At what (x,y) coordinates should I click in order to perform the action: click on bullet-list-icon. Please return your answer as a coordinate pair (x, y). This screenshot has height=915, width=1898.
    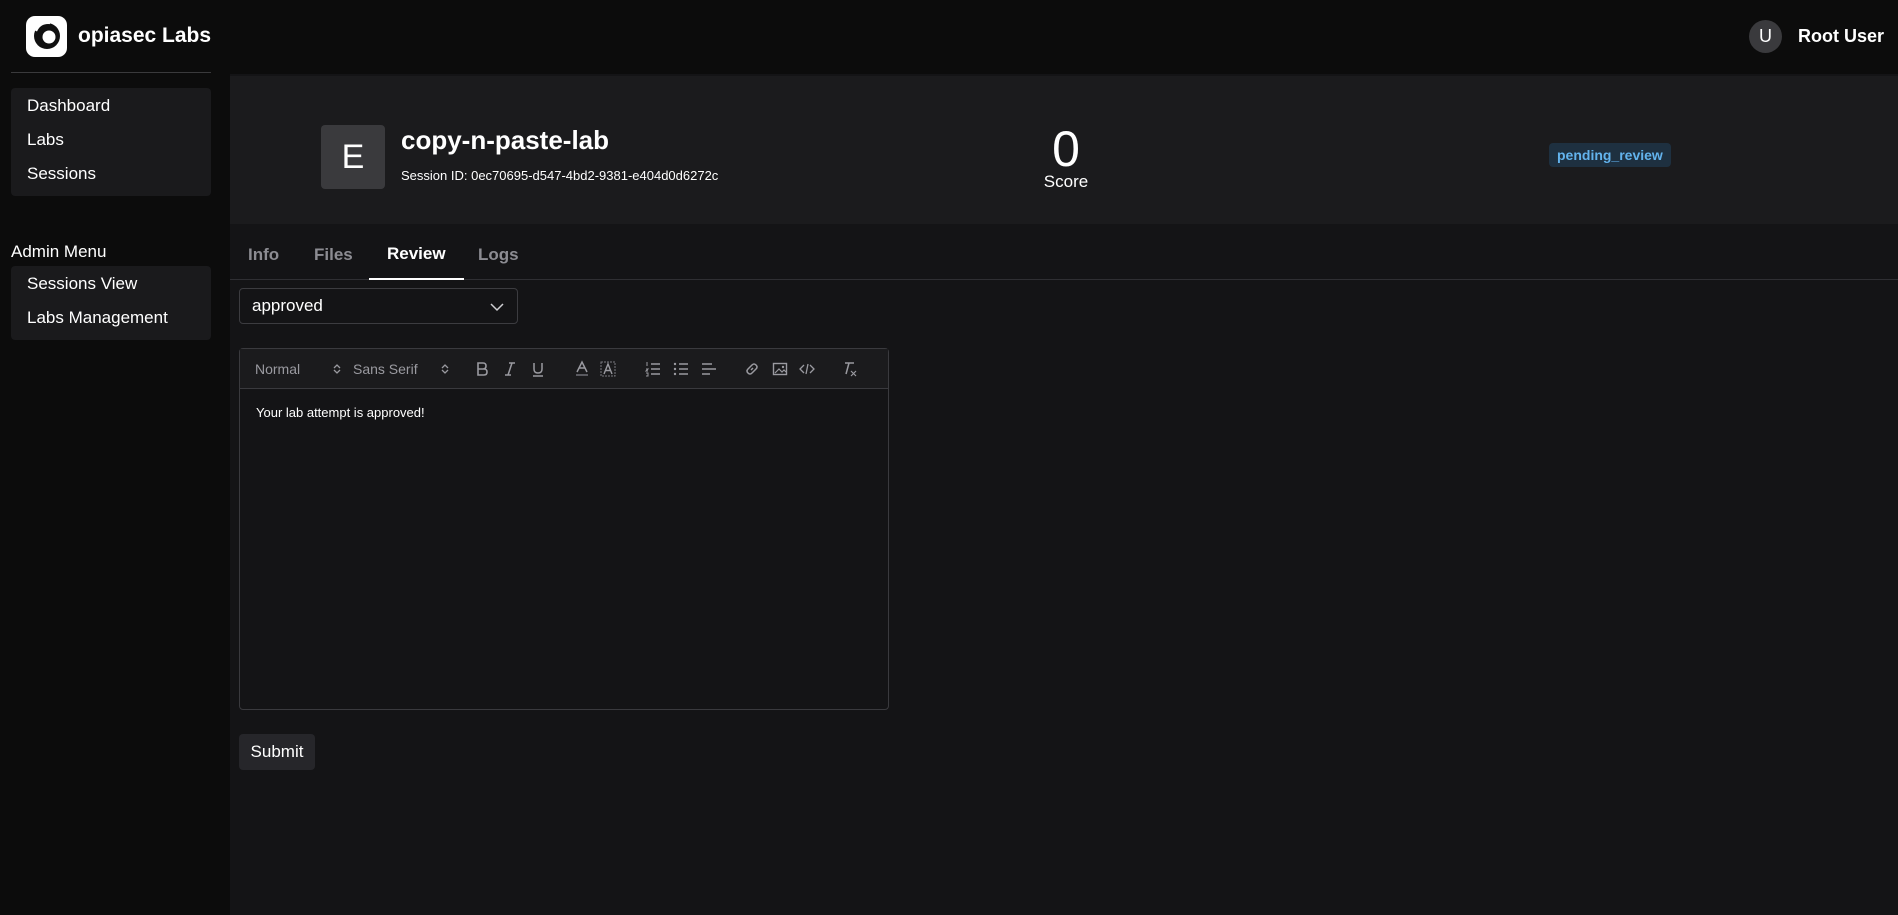
    Looking at the image, I should click on (681, 369).